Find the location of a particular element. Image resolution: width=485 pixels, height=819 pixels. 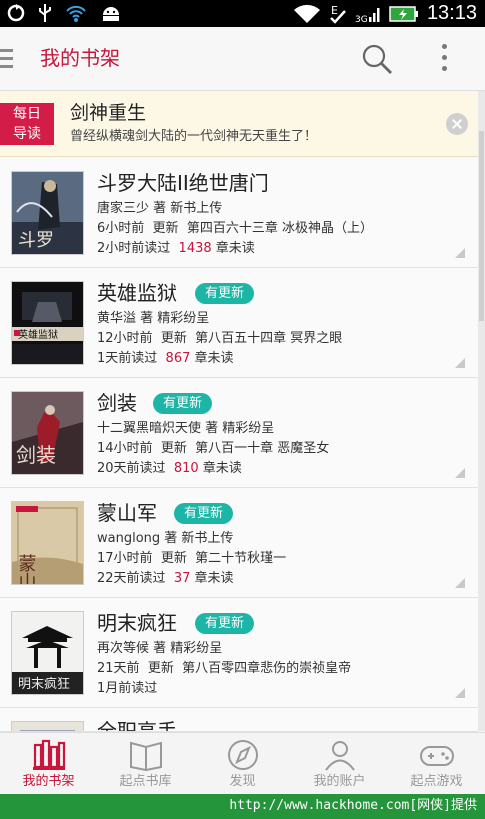

close-icon is located at coordinates (457, 124).